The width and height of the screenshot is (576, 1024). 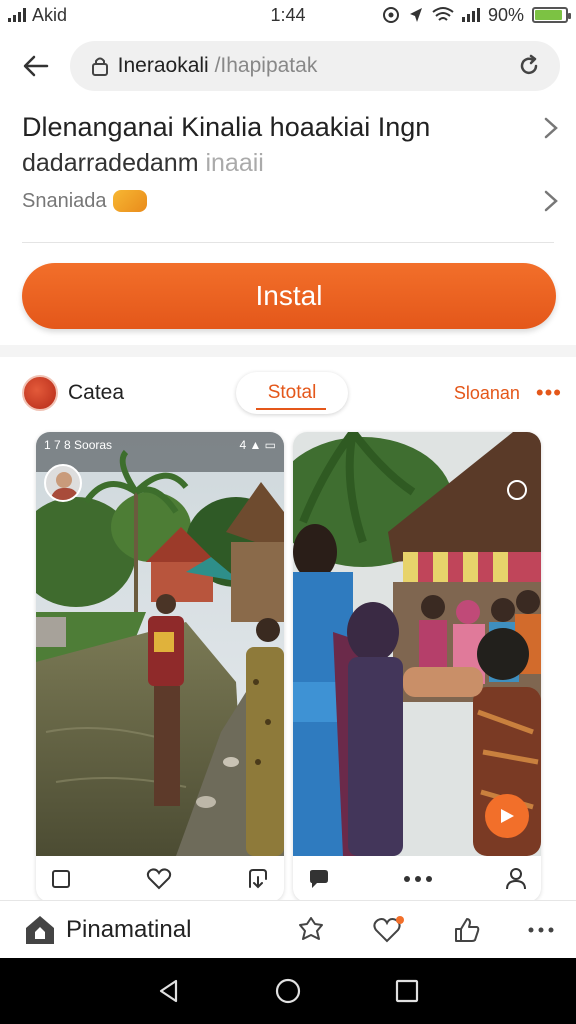 I want to click on title-row: Dlenanganai Kinalia hoaakiai Ingn, so click(x=292, y=127).